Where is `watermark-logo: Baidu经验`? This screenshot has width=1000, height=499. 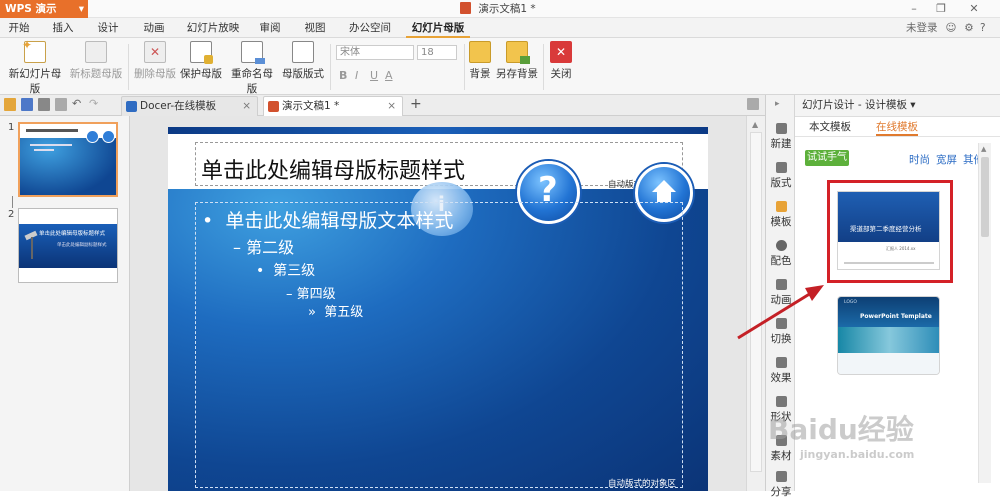
watermark-logo: Baidu经验 is located at coordinates (841, 429).